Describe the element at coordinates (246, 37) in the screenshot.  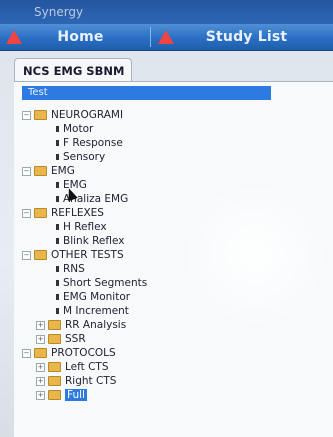
I see `tab-study-list: Study List` at that location.